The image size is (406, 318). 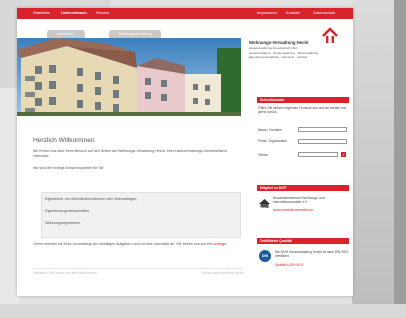 I want to click on background-bottom, so click(x=203, y=311).